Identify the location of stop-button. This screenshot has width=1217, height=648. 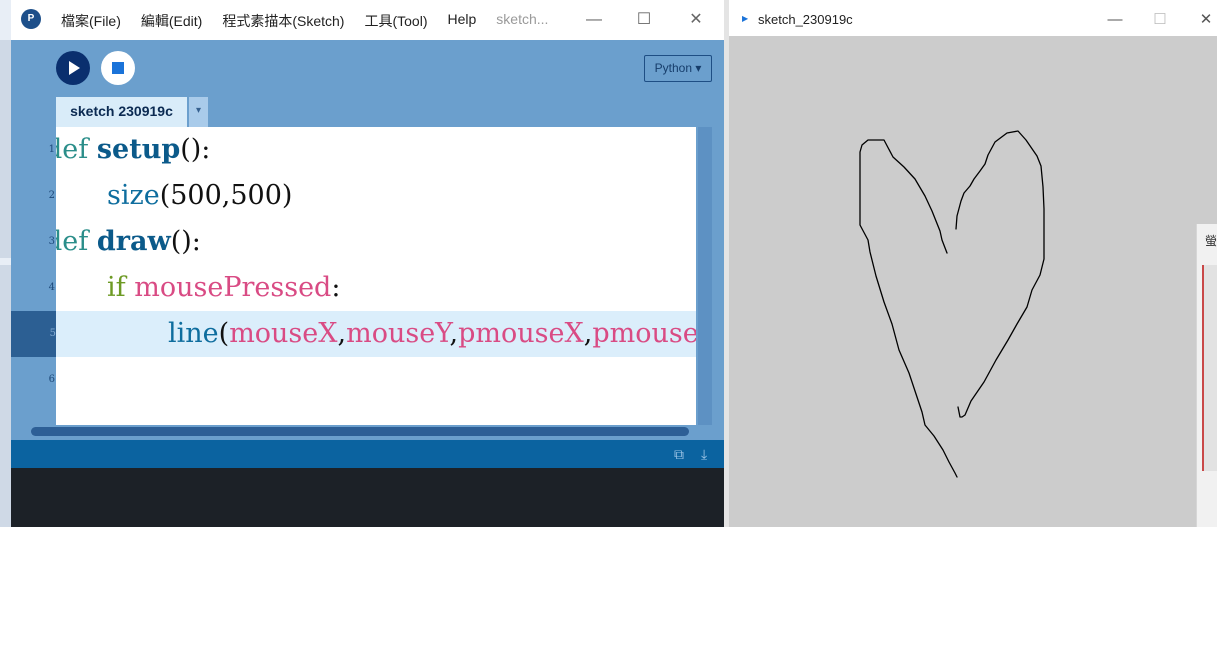
(118, 68).